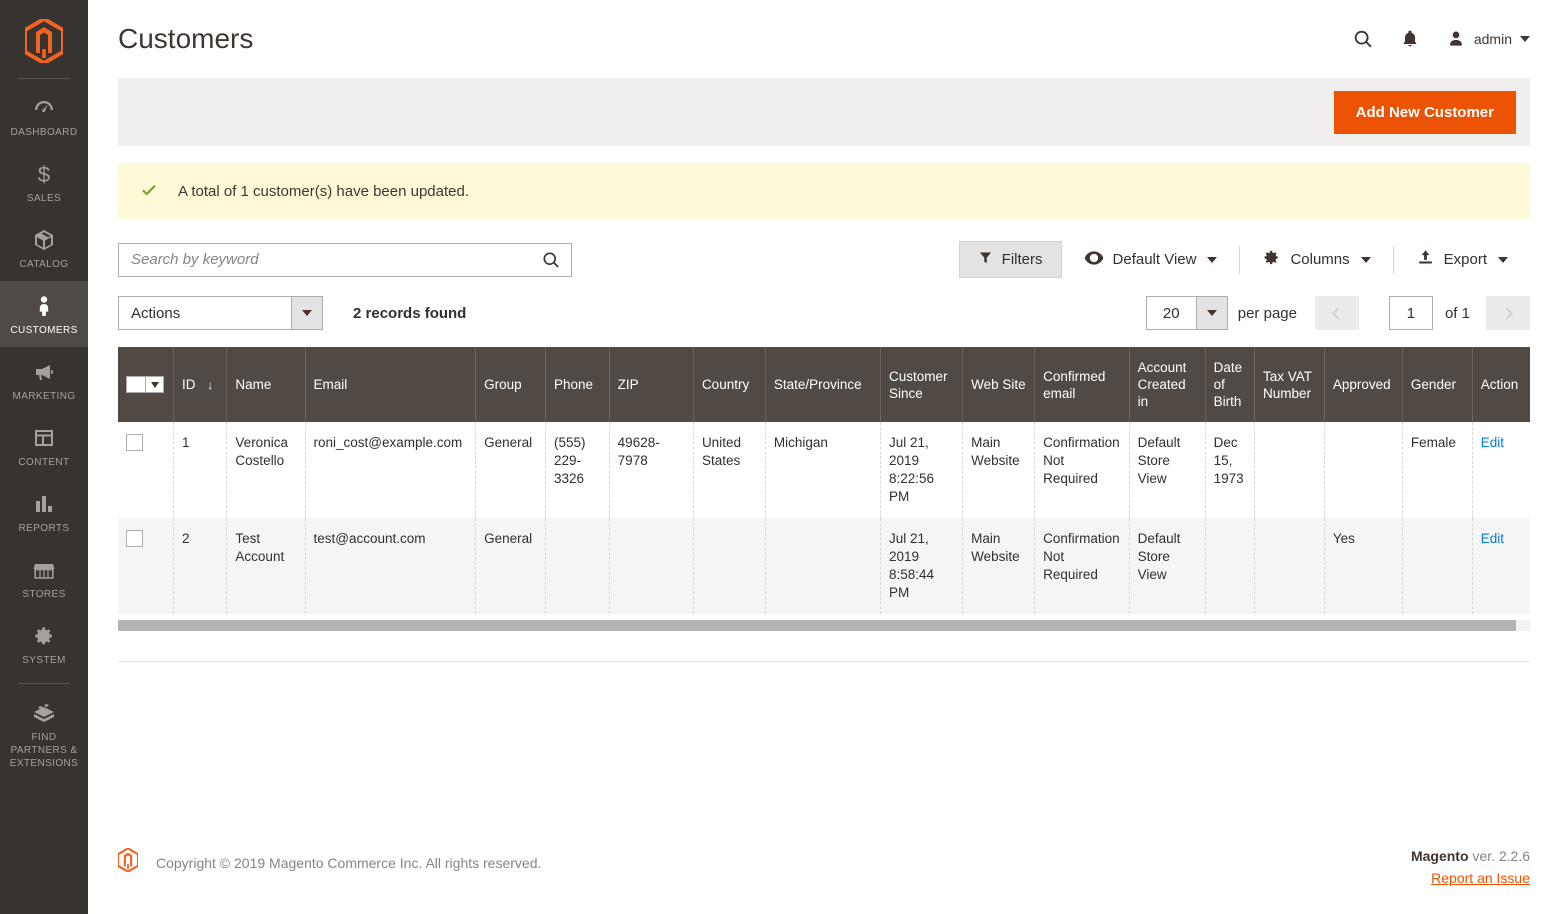  What do you see at coordinates (44, 380) in the screenshot?
I see `sidebar-item-marketing: MARKETING` at bounding box center [44, 380].